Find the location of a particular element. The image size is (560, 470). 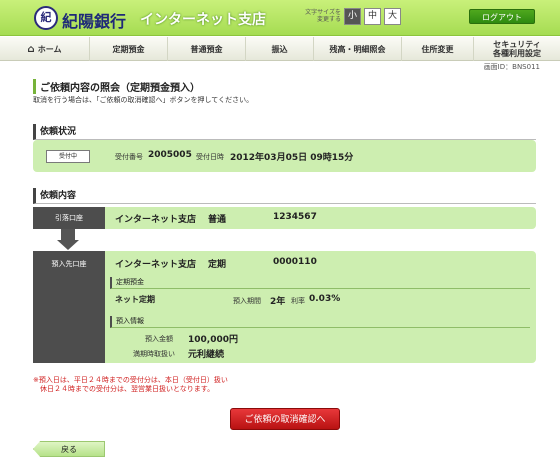

source-account-label: 引落口座 is located at coordinates (69, 218).